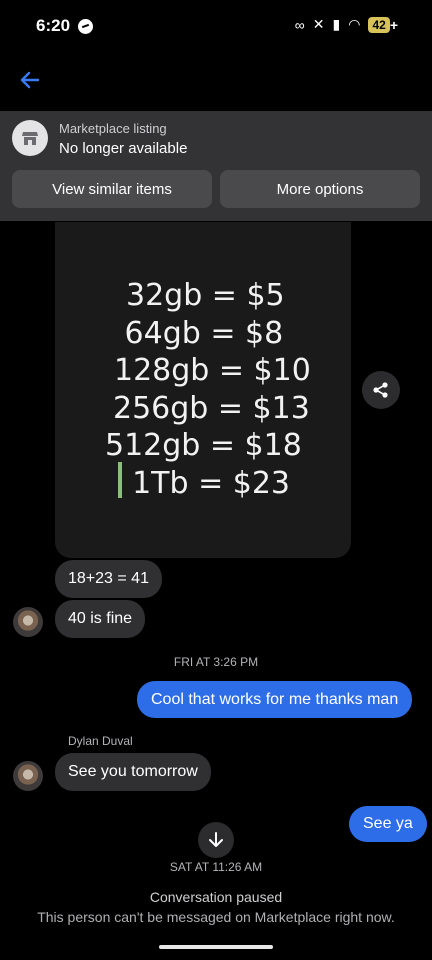 Image resolution: width=432 pixels, height=960 pixels. What do you see at coordinates (120, 480) in the screenshot?
I see `text-cursor` at bounding box center [120, 480].